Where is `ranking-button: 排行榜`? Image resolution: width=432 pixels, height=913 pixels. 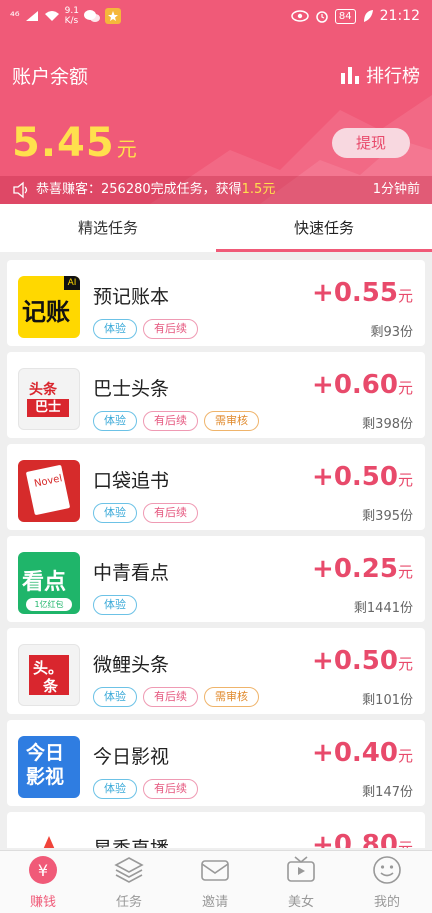 ranking-button: 排行榜 is located at coordinates (380, 75).